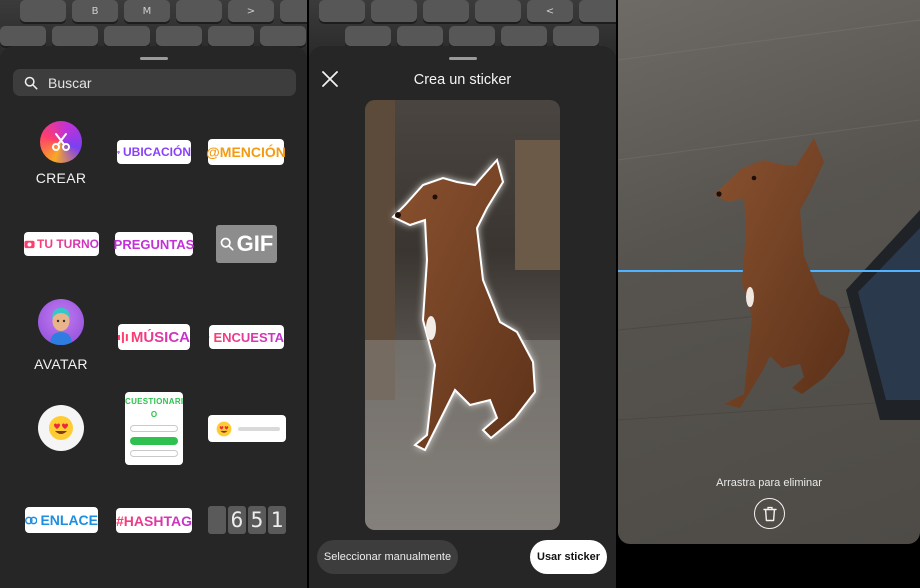  What do you see at coordinates (123, 337) in the screenshot?
I see `audio-bars-icon` at bounding box center [123, 337].